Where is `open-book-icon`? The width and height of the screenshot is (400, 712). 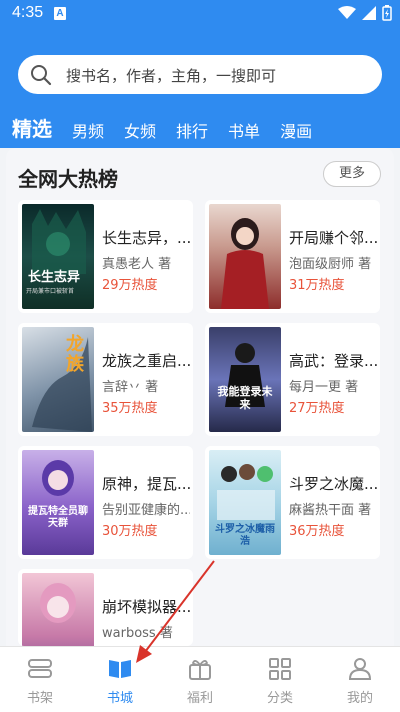 open-book-icon is located at coordinates (120, 669).